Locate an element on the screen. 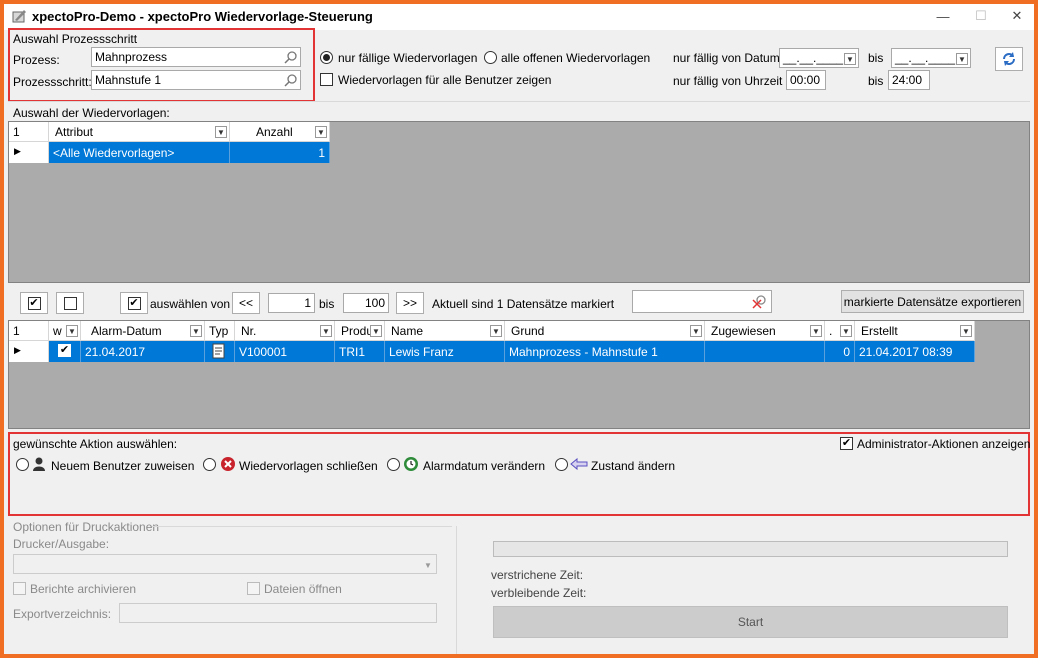  state-label: Zustand ändern is located at coordinates (633, 466).